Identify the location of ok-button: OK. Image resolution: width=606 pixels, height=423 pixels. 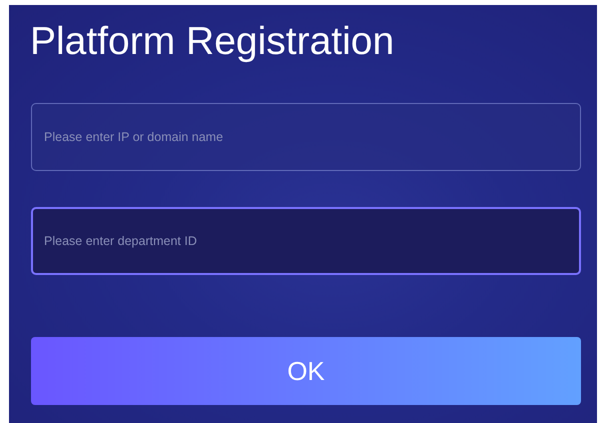
(306, 371).